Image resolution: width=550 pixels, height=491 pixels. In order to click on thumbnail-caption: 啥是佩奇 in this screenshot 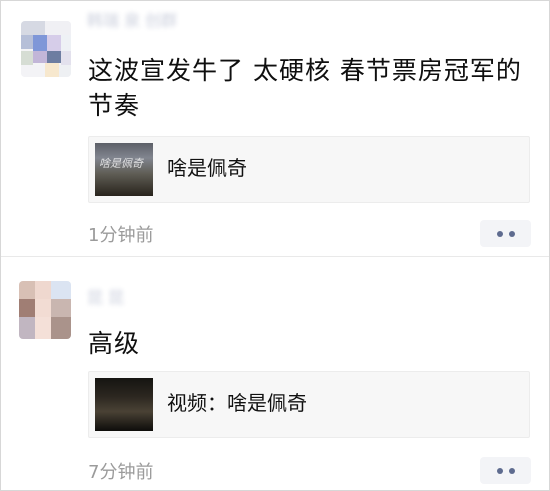, I will do `click(121, 163)`.